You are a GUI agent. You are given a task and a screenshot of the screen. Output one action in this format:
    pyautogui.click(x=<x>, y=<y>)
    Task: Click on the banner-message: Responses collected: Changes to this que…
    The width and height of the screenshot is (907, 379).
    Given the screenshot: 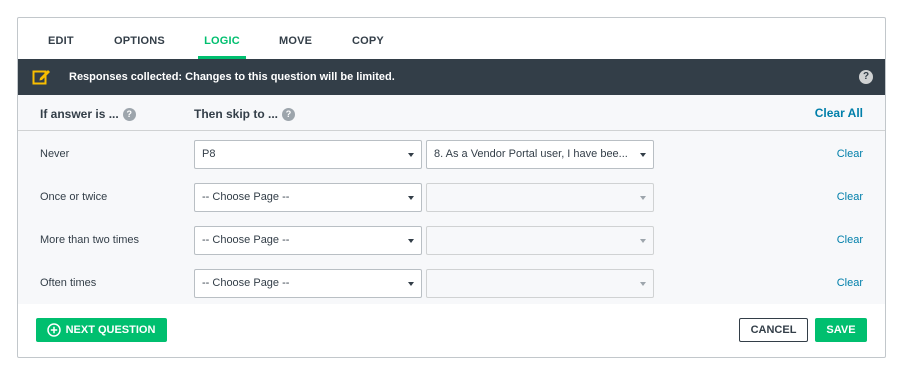 What is the action you would take?
    pyautogui.click(x=232, y=77)
    